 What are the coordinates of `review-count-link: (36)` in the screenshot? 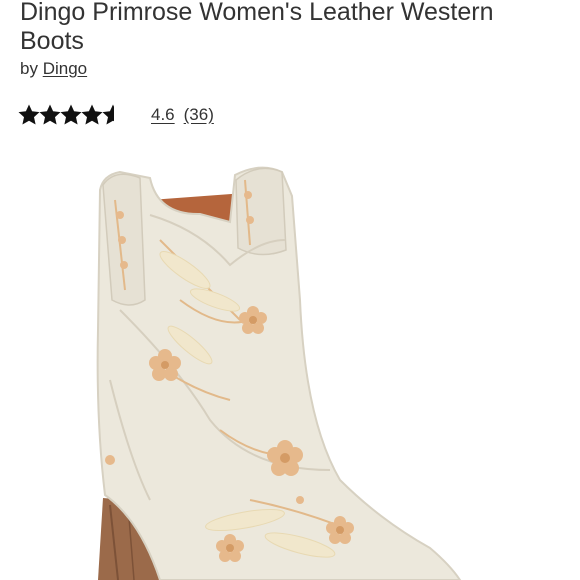 It's located at (199, 115).